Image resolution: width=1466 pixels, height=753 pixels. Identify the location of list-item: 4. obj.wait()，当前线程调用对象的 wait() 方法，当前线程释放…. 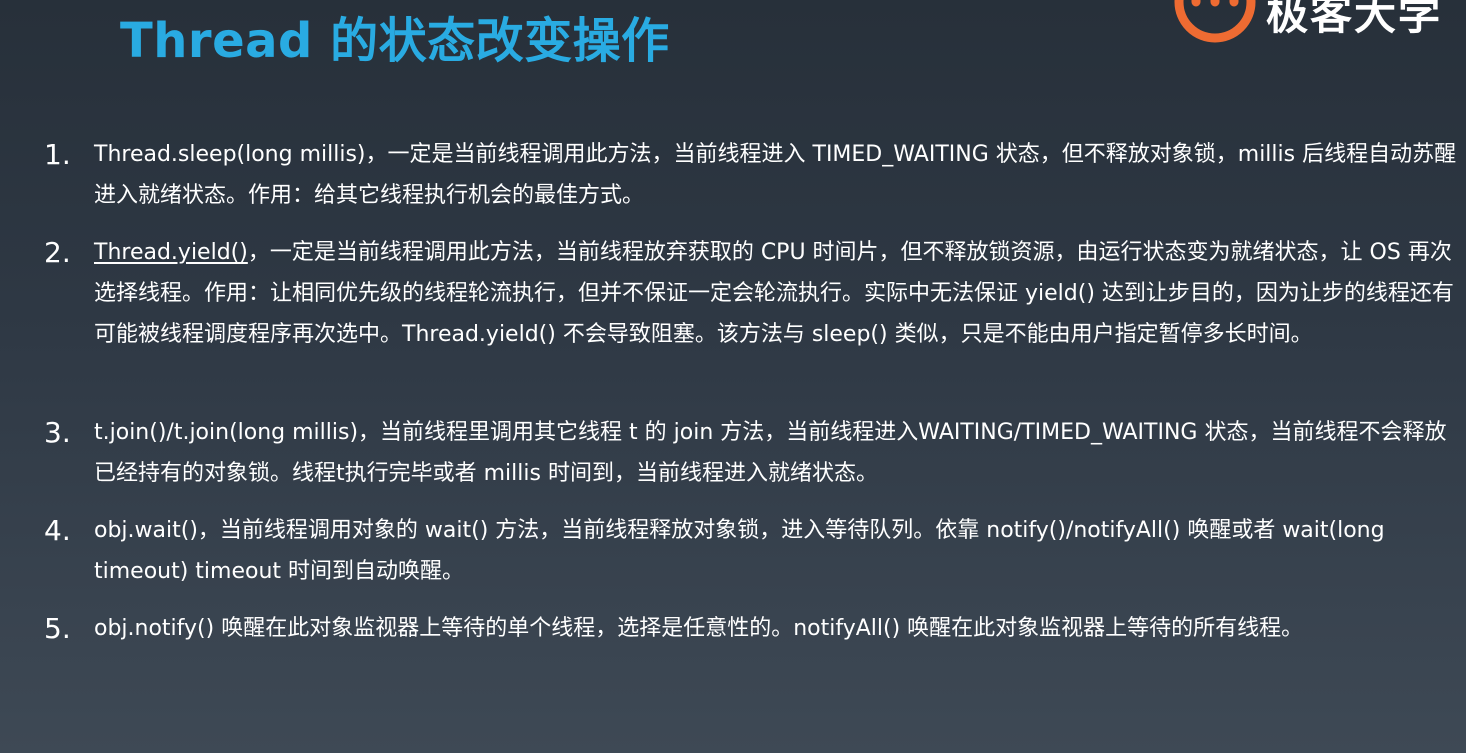
(755, 551).